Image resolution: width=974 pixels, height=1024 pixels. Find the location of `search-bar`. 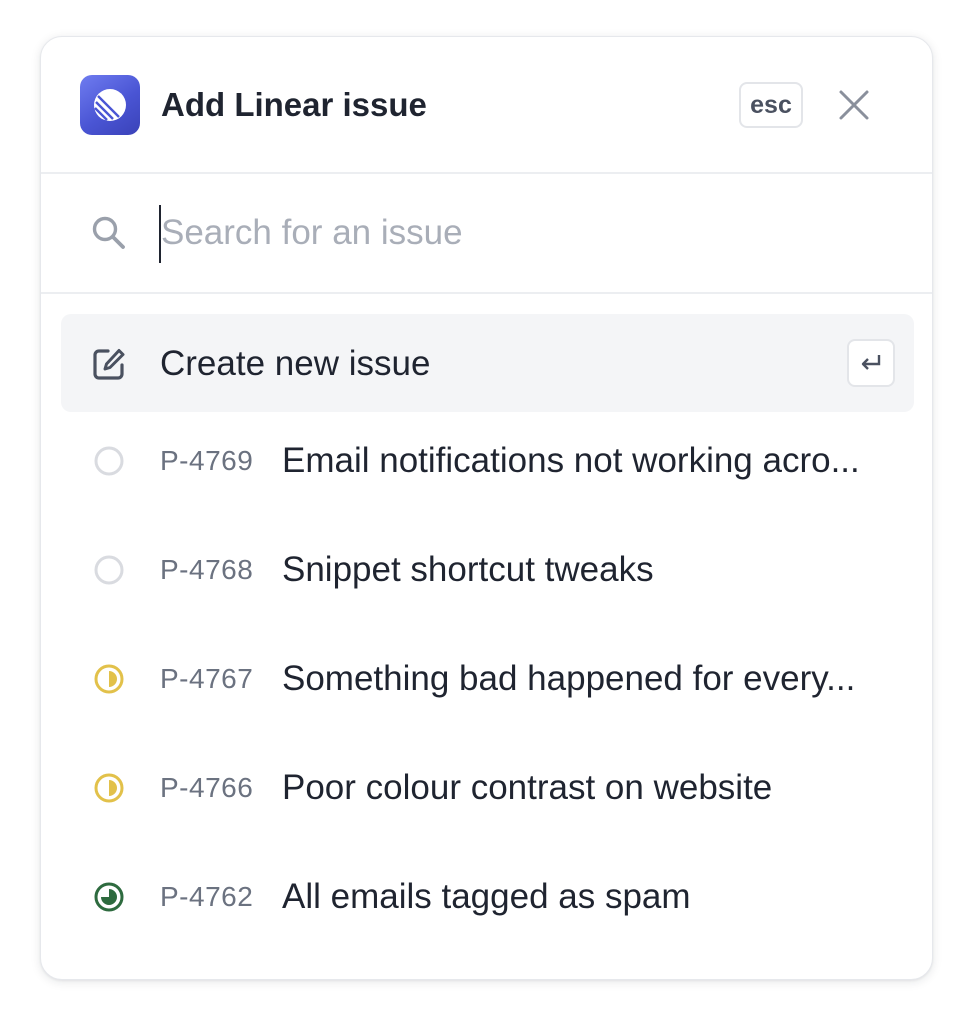

search-bar is located at coordinates (486, 234).